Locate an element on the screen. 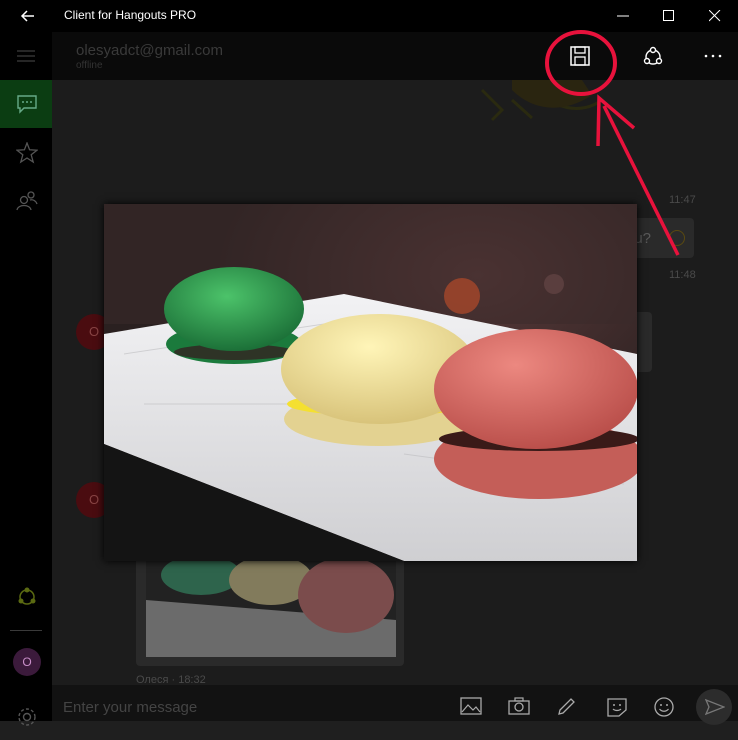 This screenshot has width=738, height=740. sticker-icon is located at coordinates (617, 707).